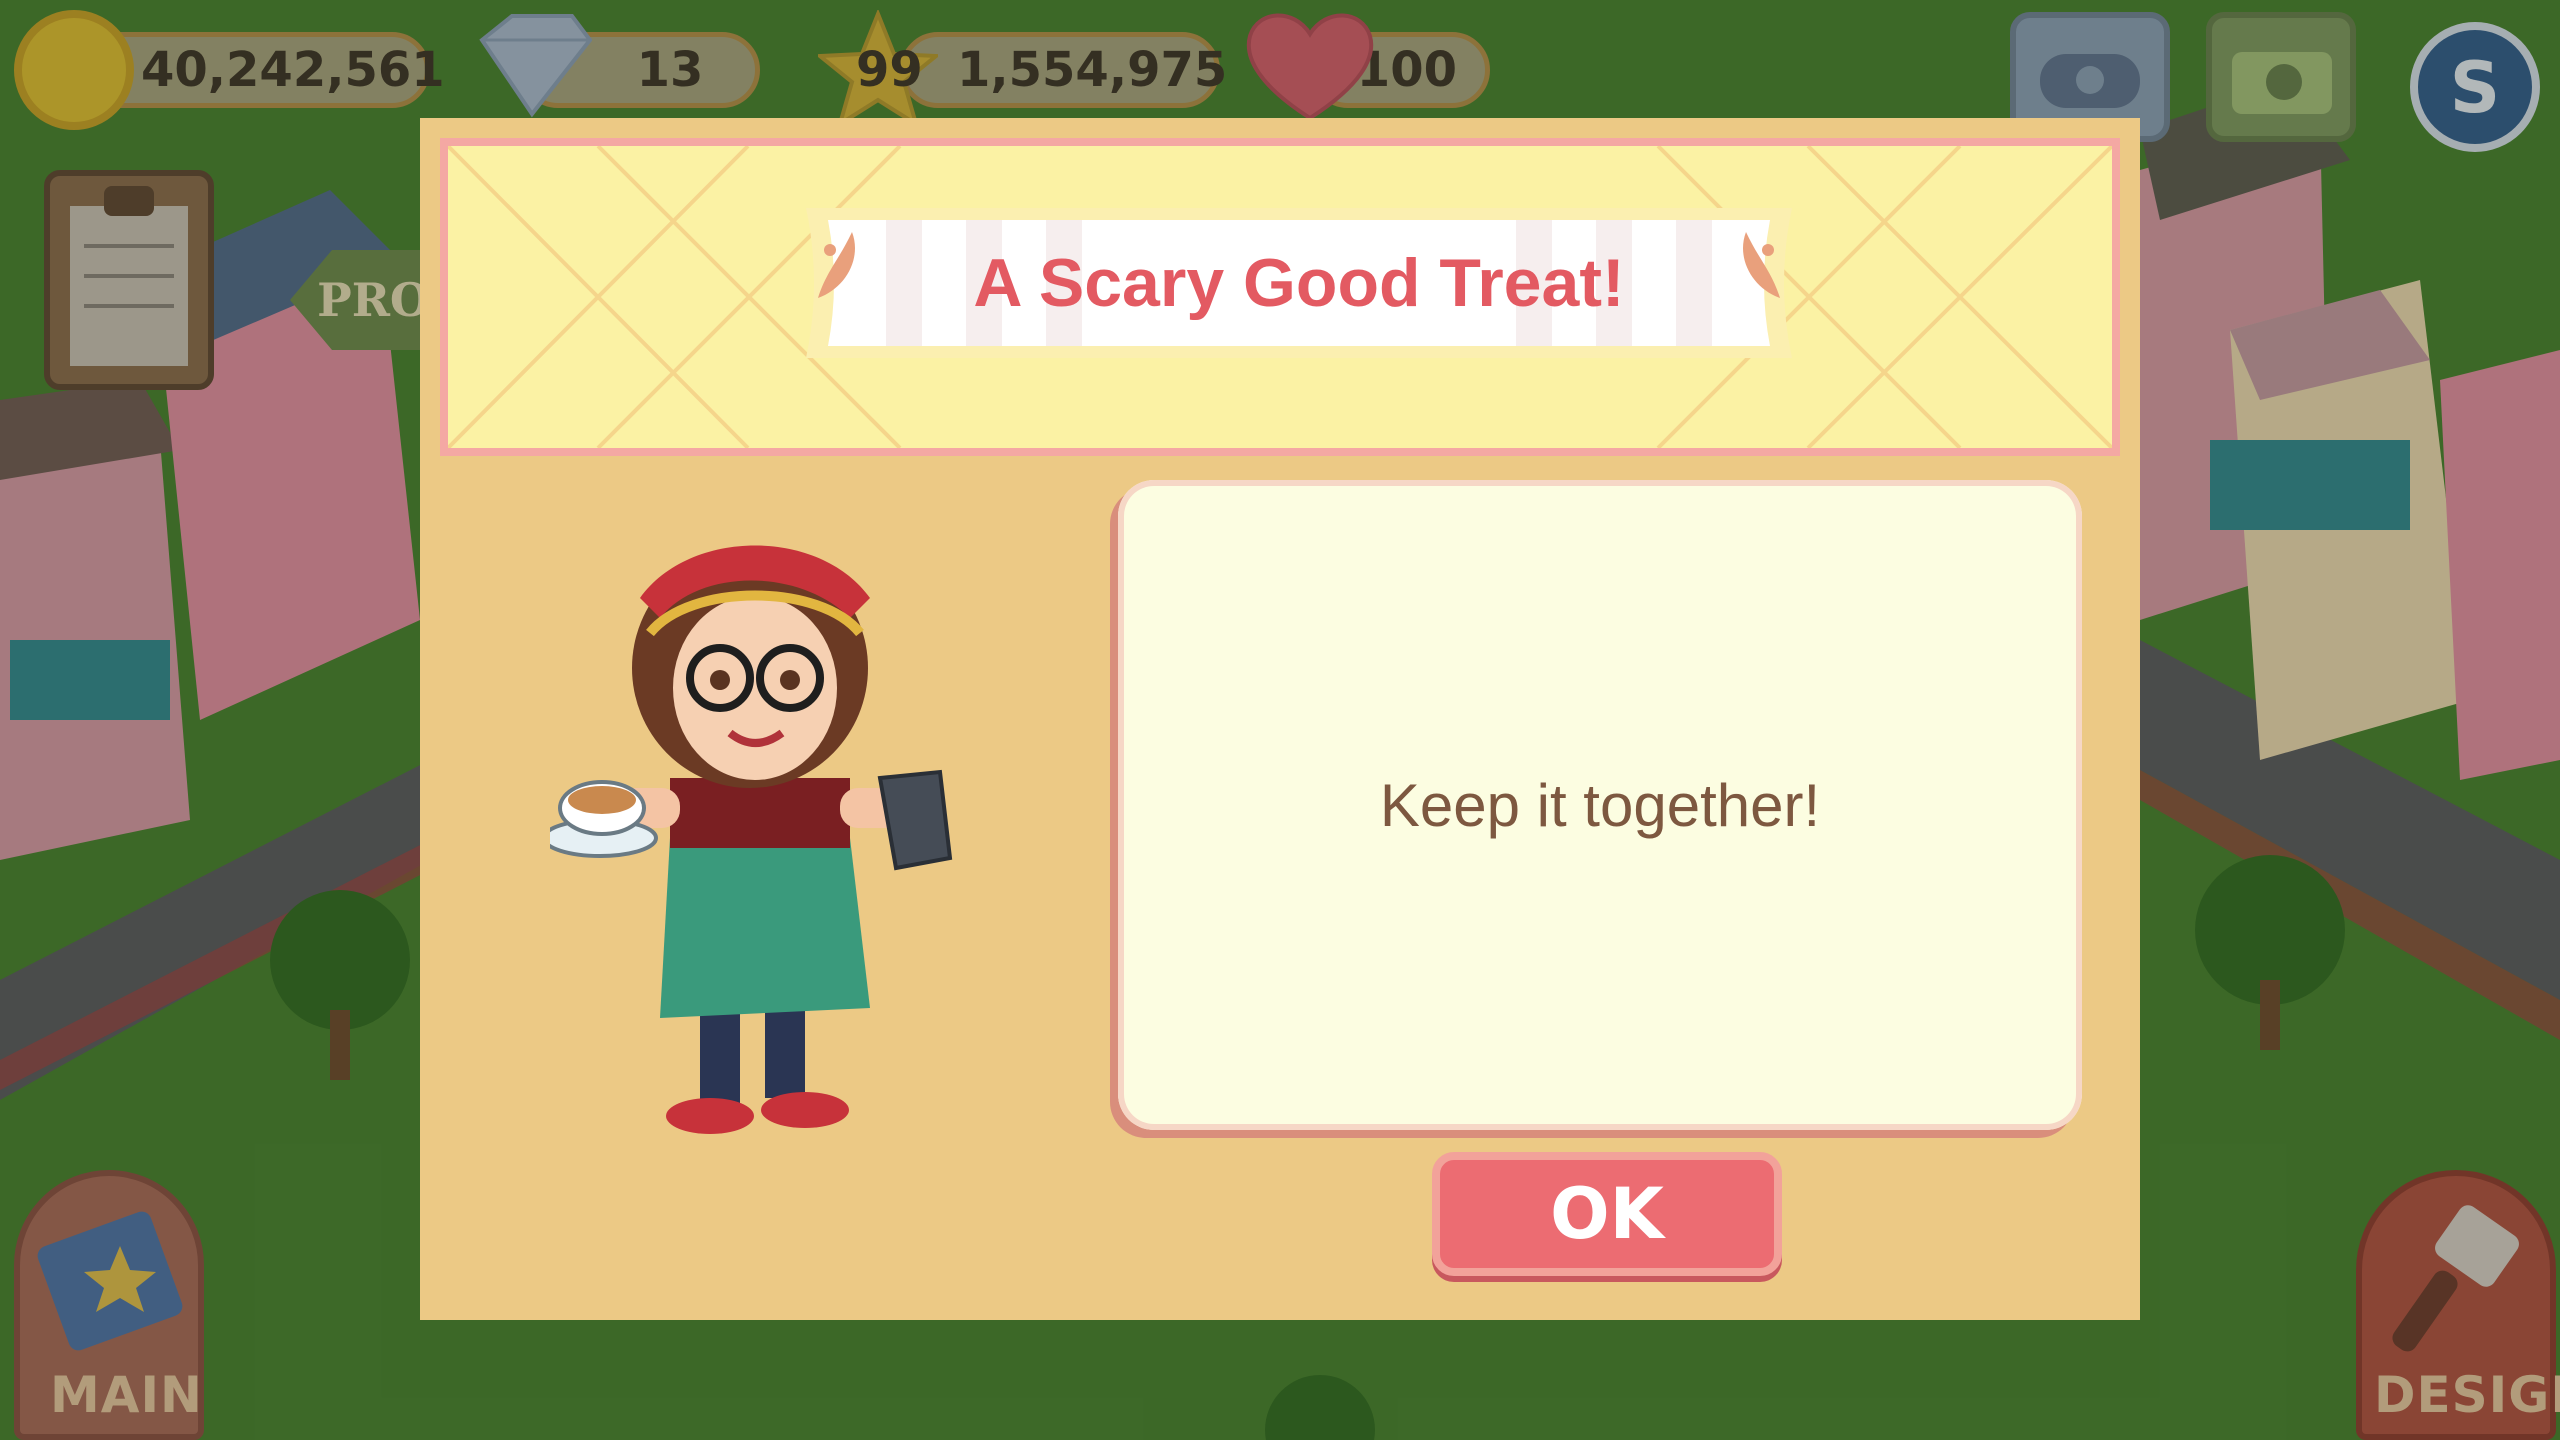 The image size is (2560, 1440). I want to click on dialog-title: A Scary Good Treat!, so click(1299, 283).